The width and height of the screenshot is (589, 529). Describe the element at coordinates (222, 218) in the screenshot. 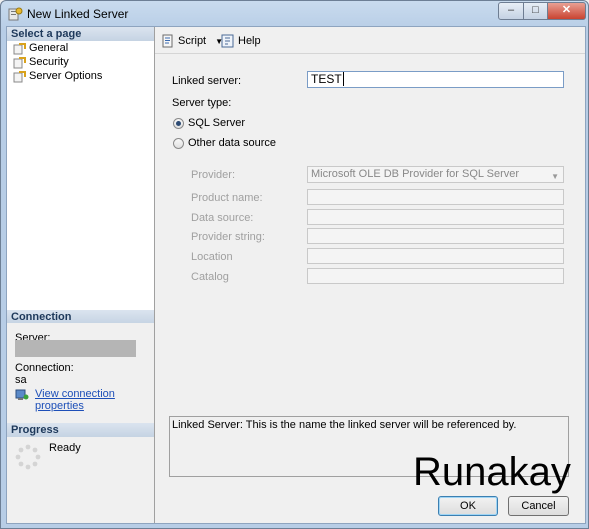

I see `data-source-label: Data source:` at that location.